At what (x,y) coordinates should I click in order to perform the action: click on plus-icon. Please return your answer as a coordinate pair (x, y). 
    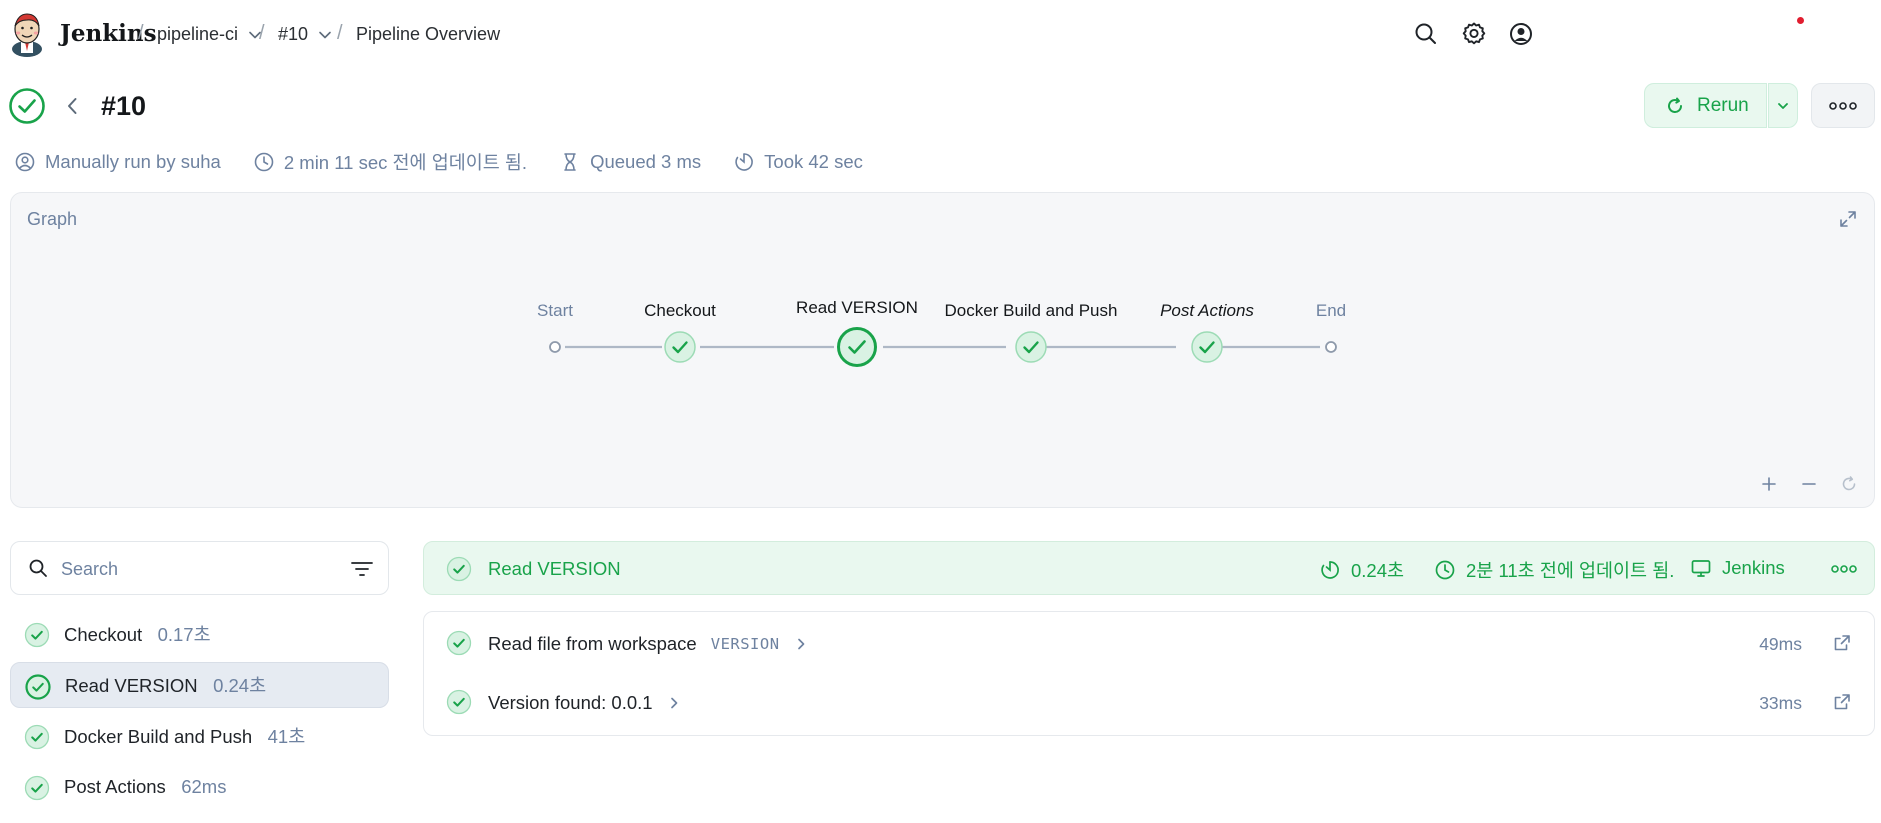
    Looking at the image, I should click on (1769, 484).